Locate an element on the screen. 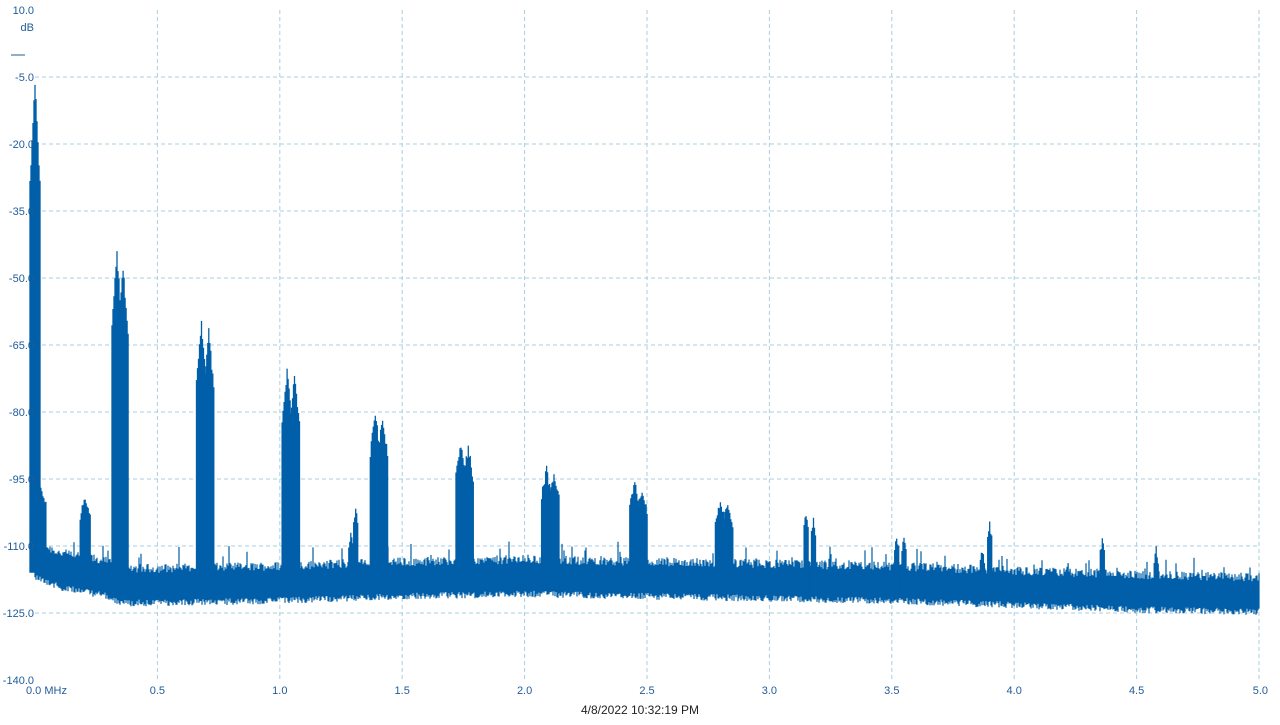 This screenshot has width=1280, height=725. x-tick-label: 0.0 MHz is located at coordinates (46, 691).